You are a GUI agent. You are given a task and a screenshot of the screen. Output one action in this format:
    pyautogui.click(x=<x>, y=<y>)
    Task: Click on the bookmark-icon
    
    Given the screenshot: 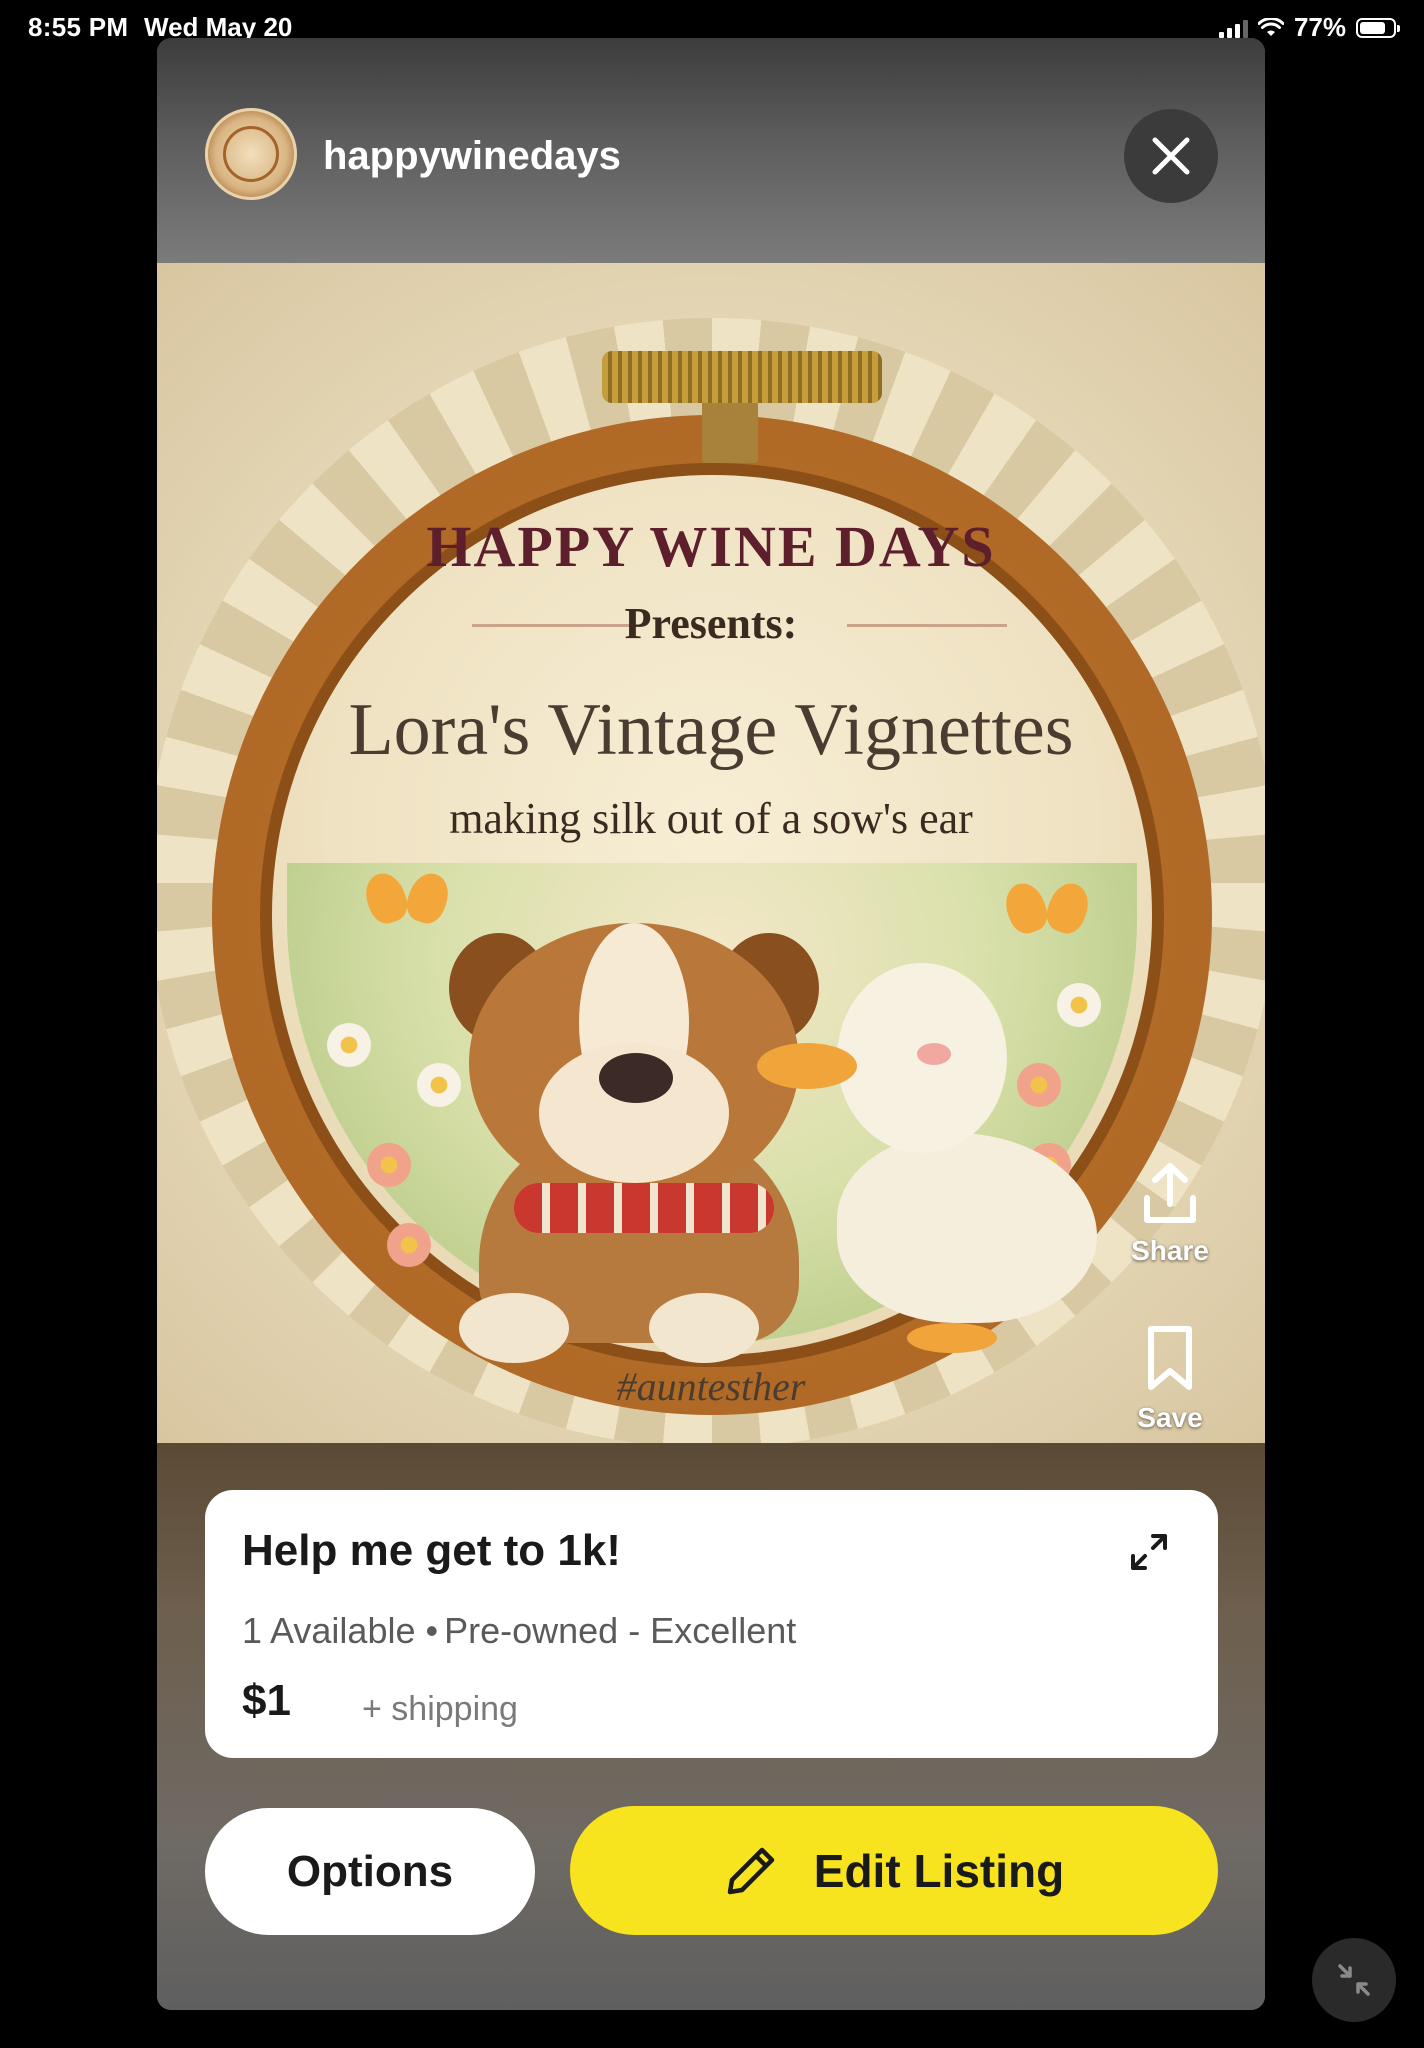 What is the action you would take?
    pyautogui.click(x=1170, y=1358)
    